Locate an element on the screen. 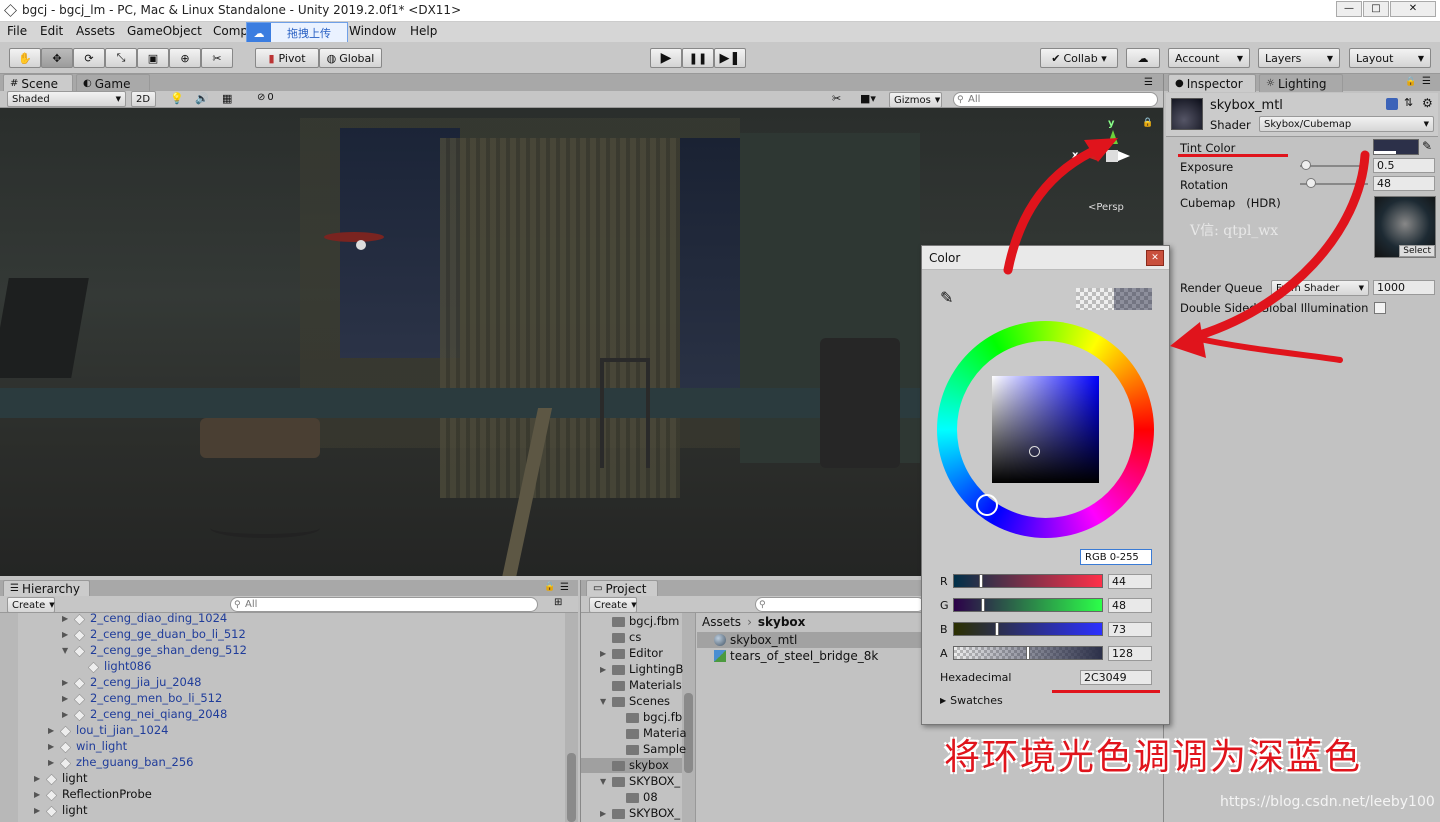 The height and width of the screenshot is (822, 1440). folder-item: cs is located at coordinates (635, 637).